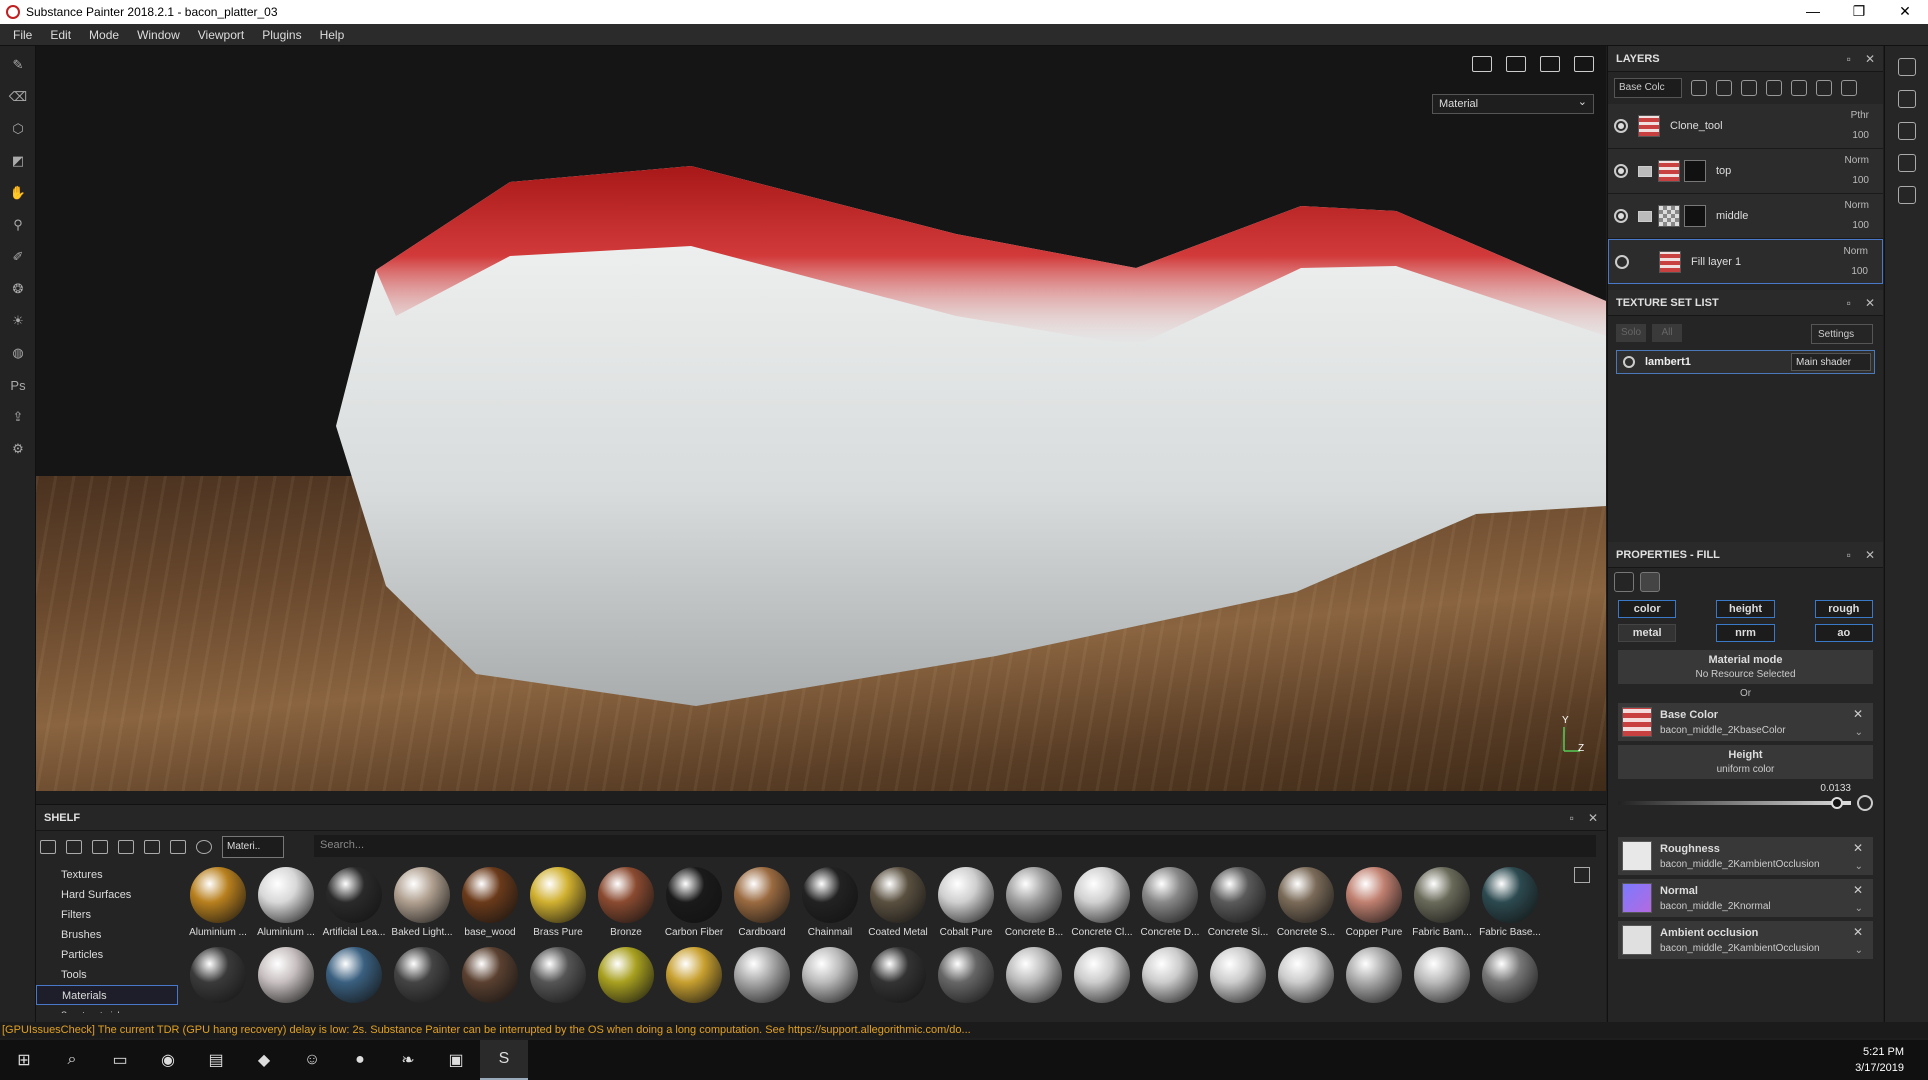 This screenshot has width=1928, height=1080. I want to click on windows-start-icon: ⊞, so click(24, 1060).